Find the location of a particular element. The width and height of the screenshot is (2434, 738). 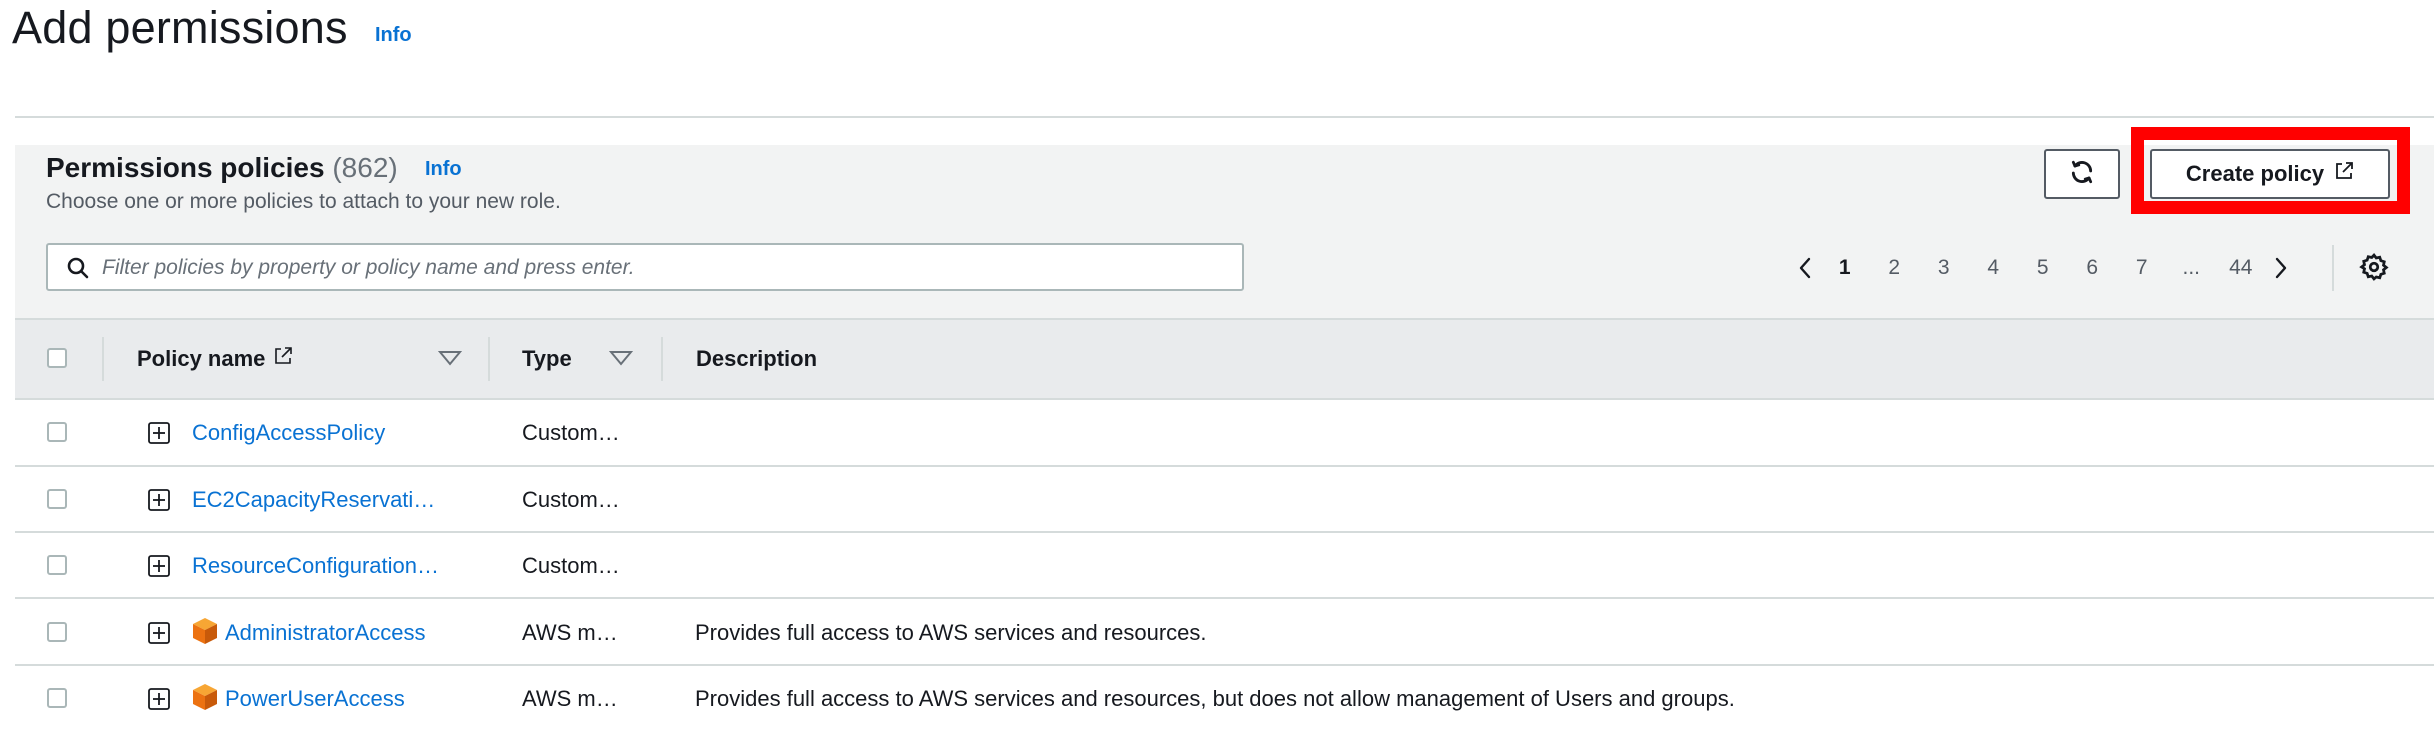

policy-name-header-label: Policy name is located at coordinates (201, 358).